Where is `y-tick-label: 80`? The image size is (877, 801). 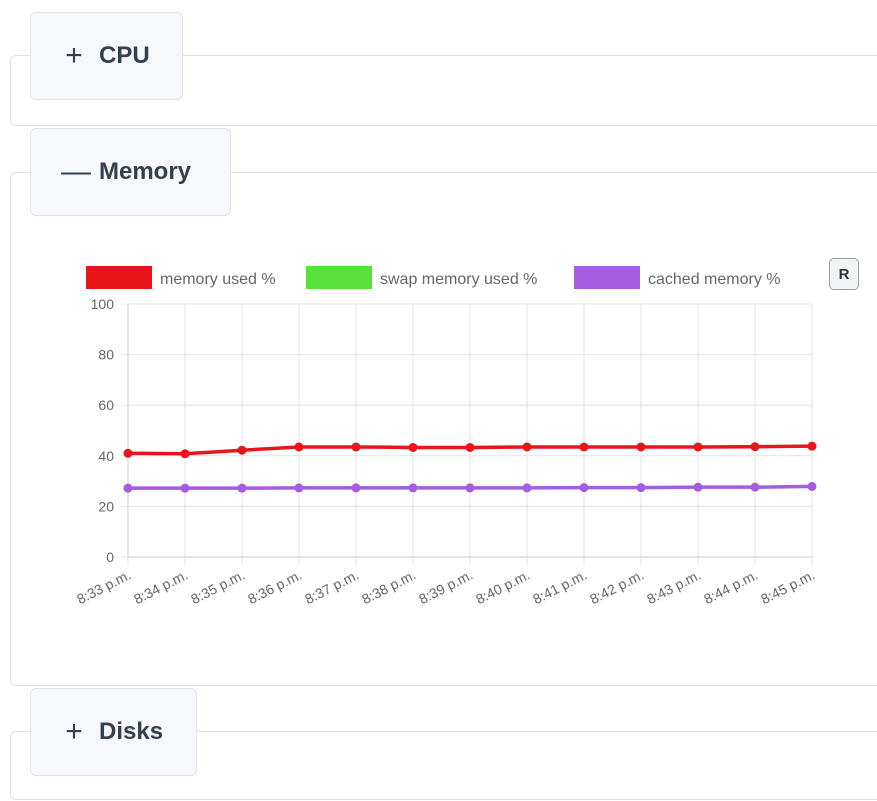
y-tick-label: 80 is located at coordinates (106, 355).